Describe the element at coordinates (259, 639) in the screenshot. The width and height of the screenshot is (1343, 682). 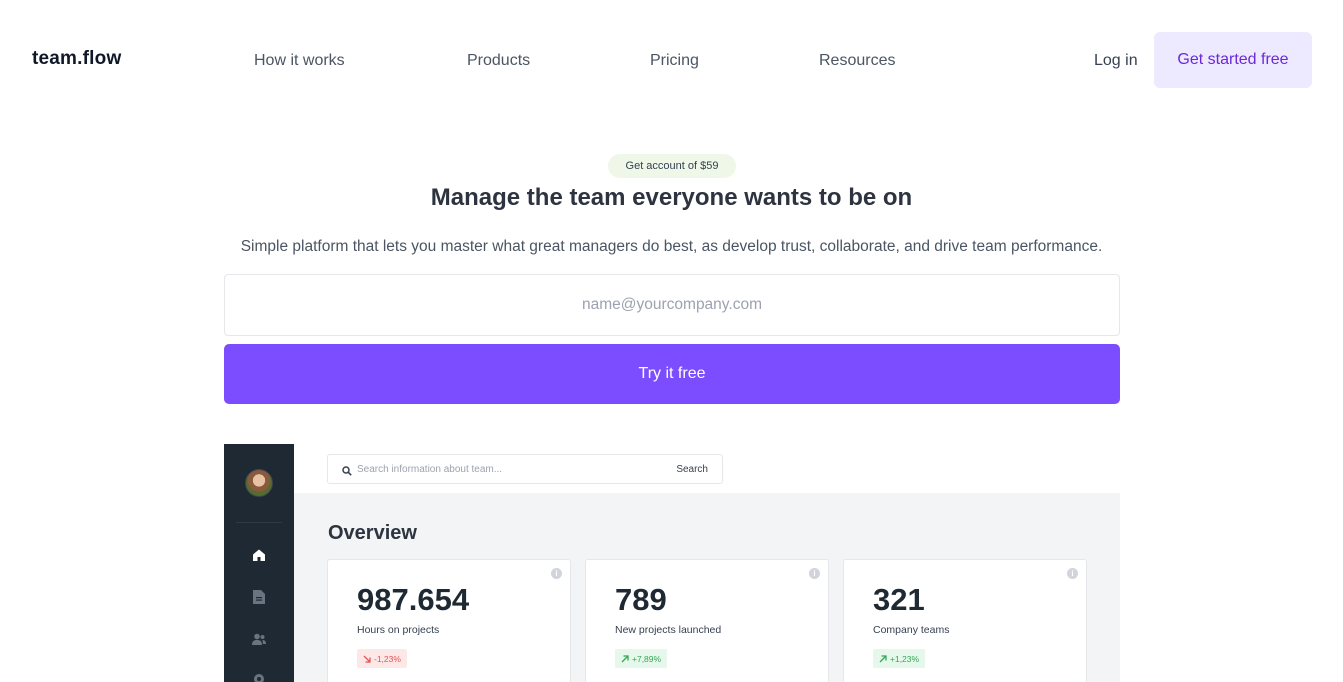
I see `users-icon` at that location.